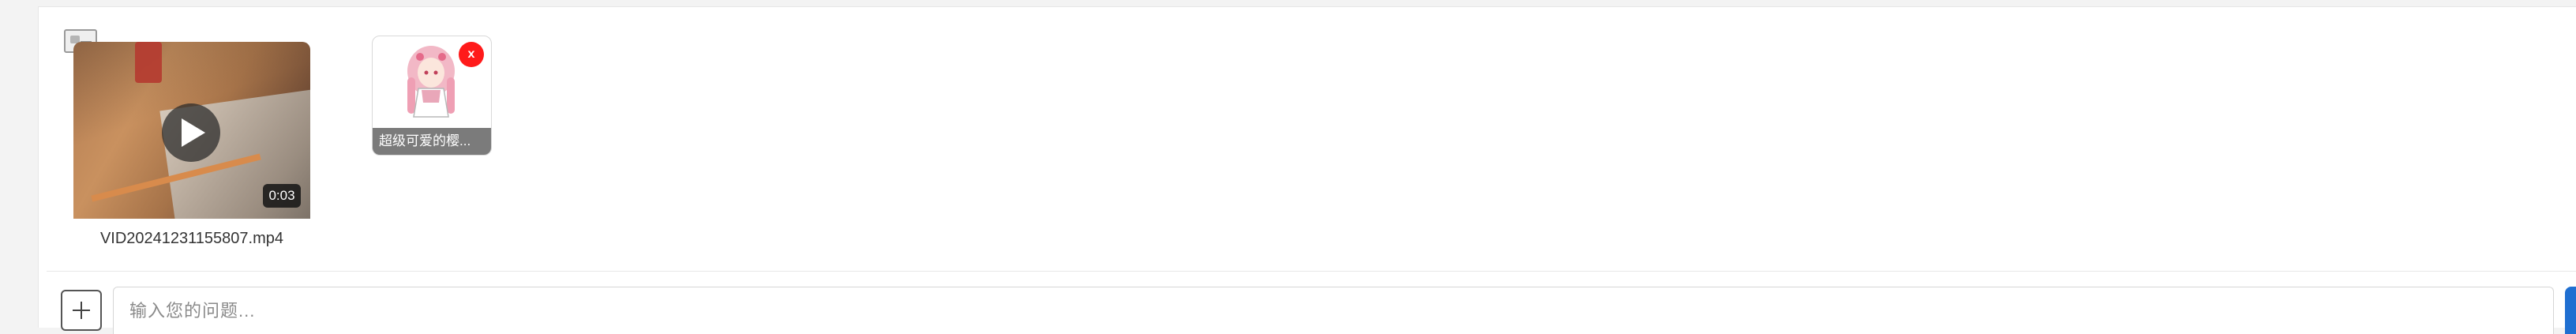  I want to click on send-button, so click(2570, 311).